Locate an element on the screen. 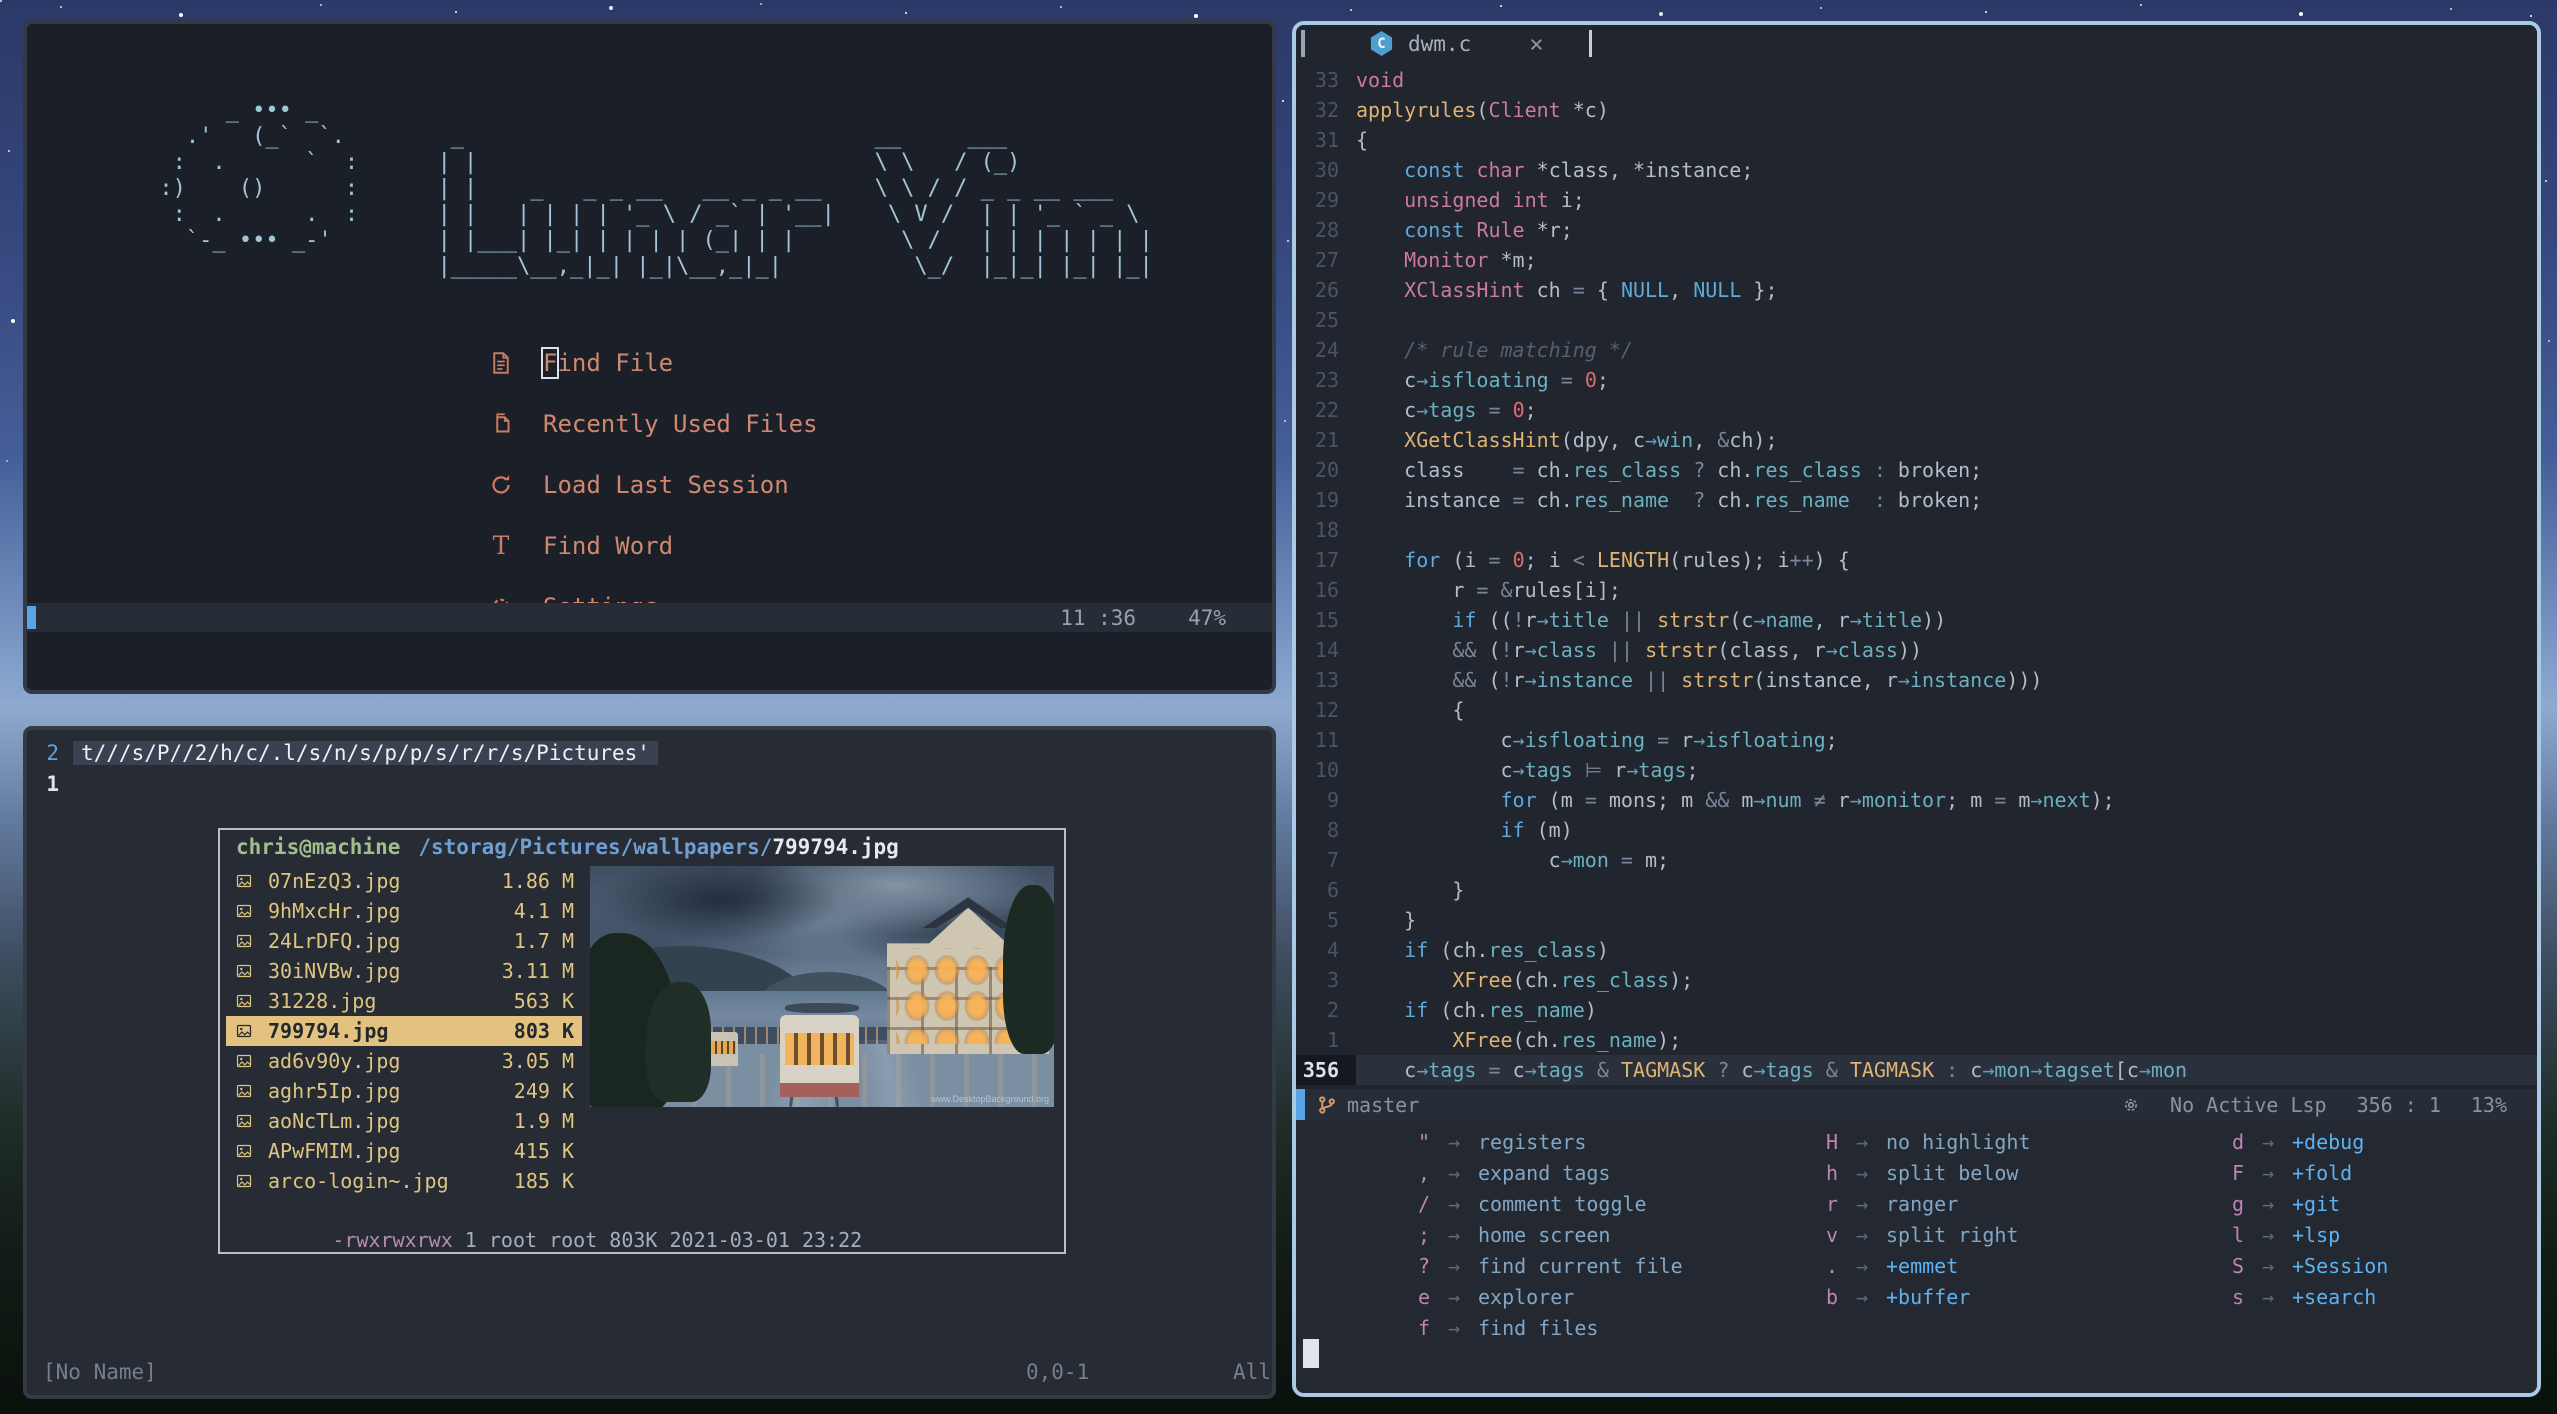 The image size is (2557, 1414). dashboard-menu-find-word: T Find Word is located at coordinates (878, 545).